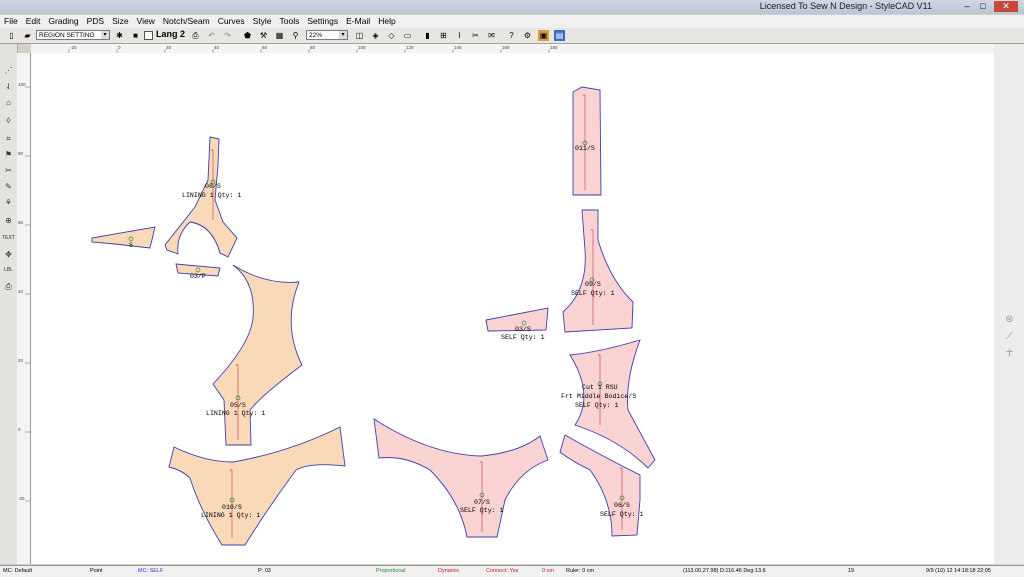  Describe the element at coordinates (580, 571) in the screenshot. I see `status-ruler: Ruler: 0 cm` at that location.